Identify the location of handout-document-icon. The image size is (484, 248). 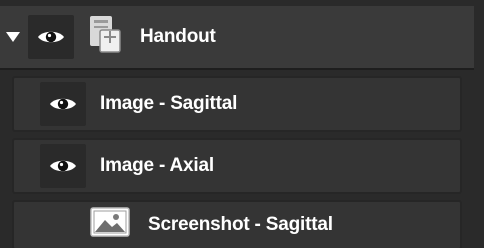
(105, 37).